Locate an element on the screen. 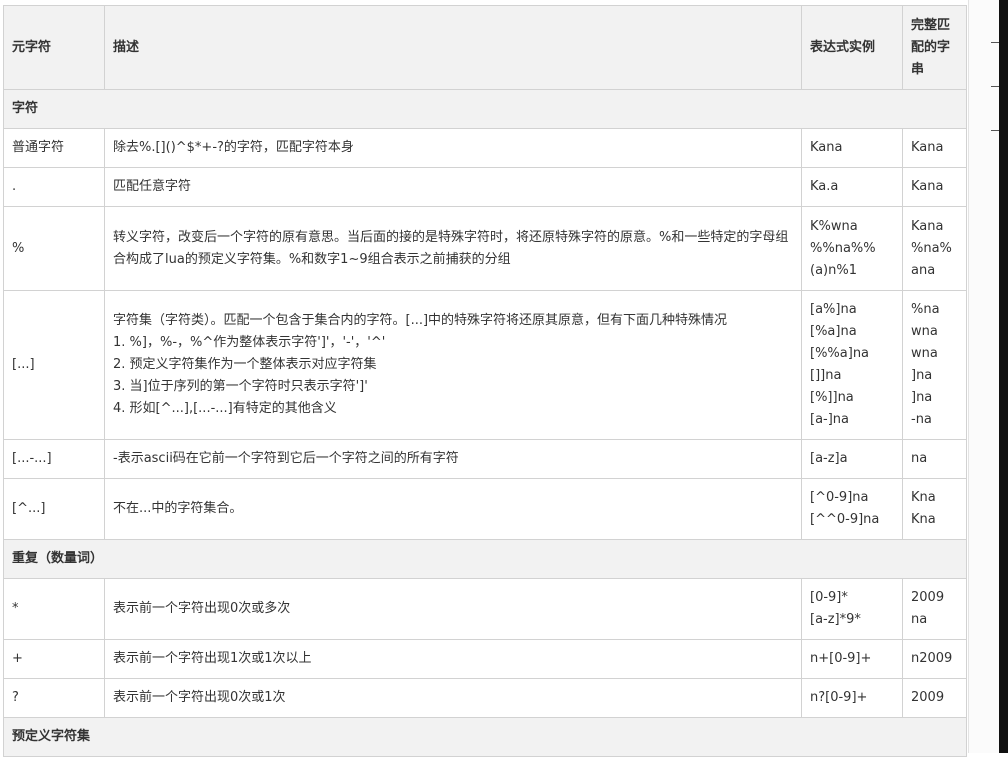 The image size is (1008, 757). description-line: -表示ascii码在它前一个字符到它后一个字符之间的所有字符 is located at coordinates (286, 458).